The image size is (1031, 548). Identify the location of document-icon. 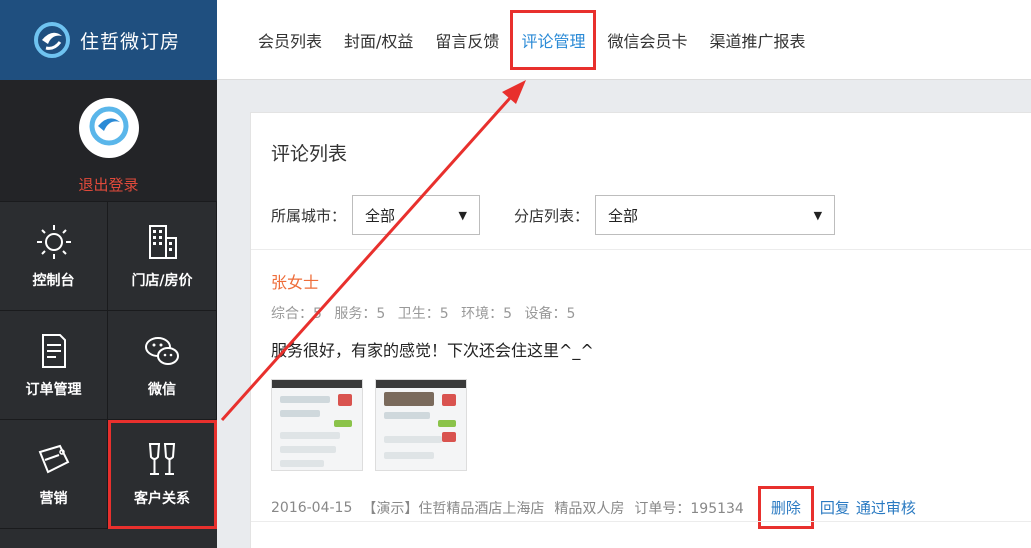
(53, 351).